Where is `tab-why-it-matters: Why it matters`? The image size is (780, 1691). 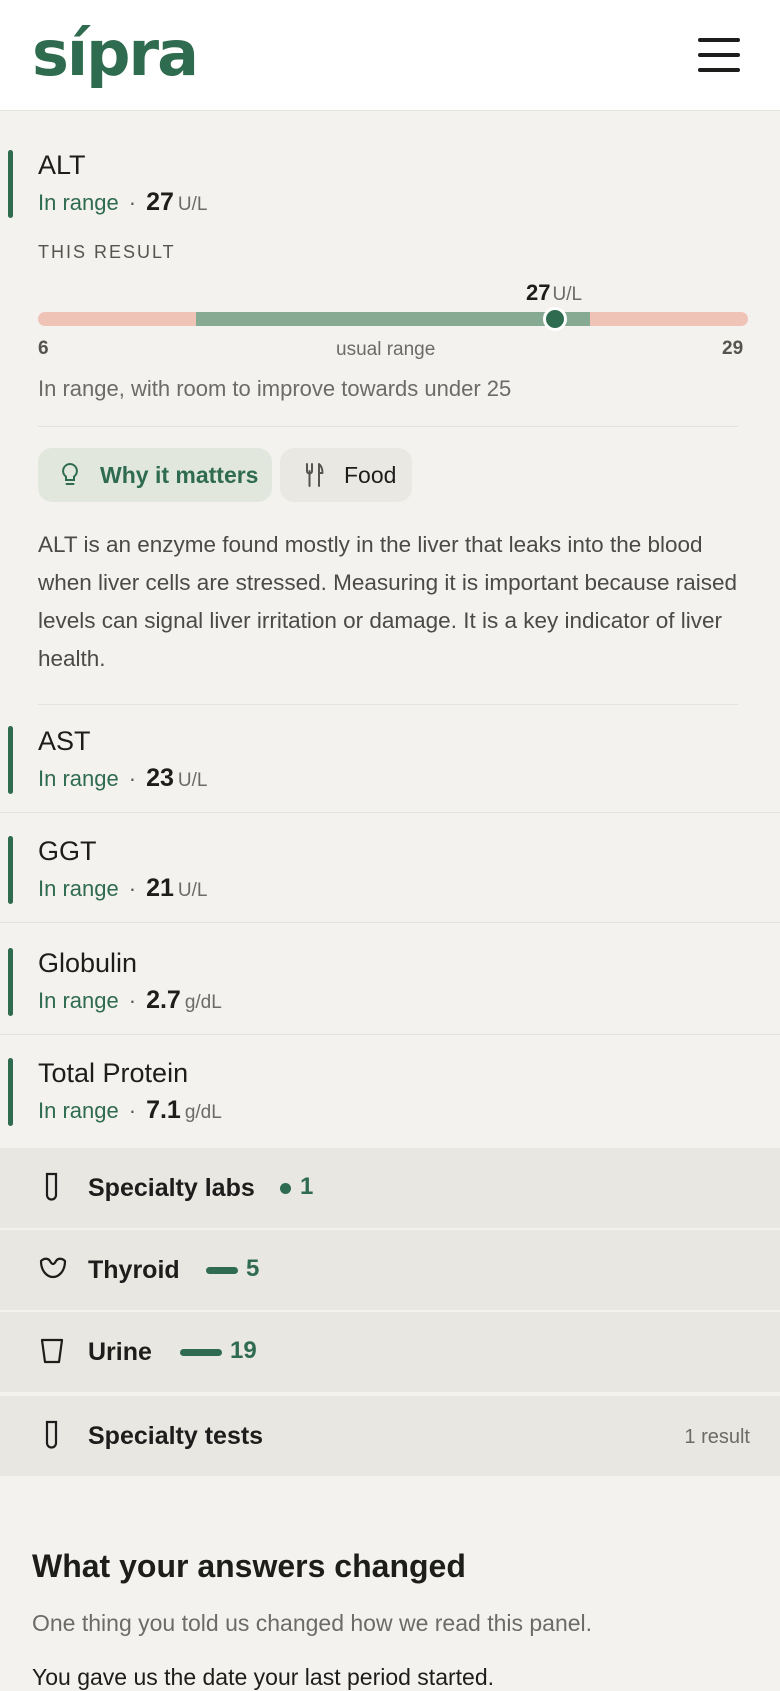
tab-why-it-matters: Why it matters is located at coordinates (155, 475).